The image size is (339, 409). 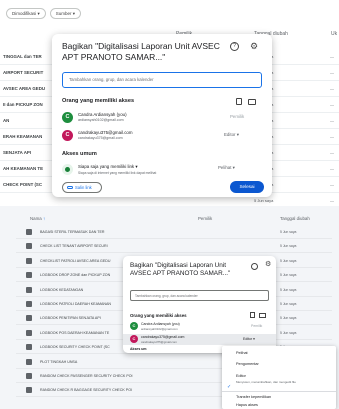 I want to click on done-button: Selesai, so click(x=247, y=187).